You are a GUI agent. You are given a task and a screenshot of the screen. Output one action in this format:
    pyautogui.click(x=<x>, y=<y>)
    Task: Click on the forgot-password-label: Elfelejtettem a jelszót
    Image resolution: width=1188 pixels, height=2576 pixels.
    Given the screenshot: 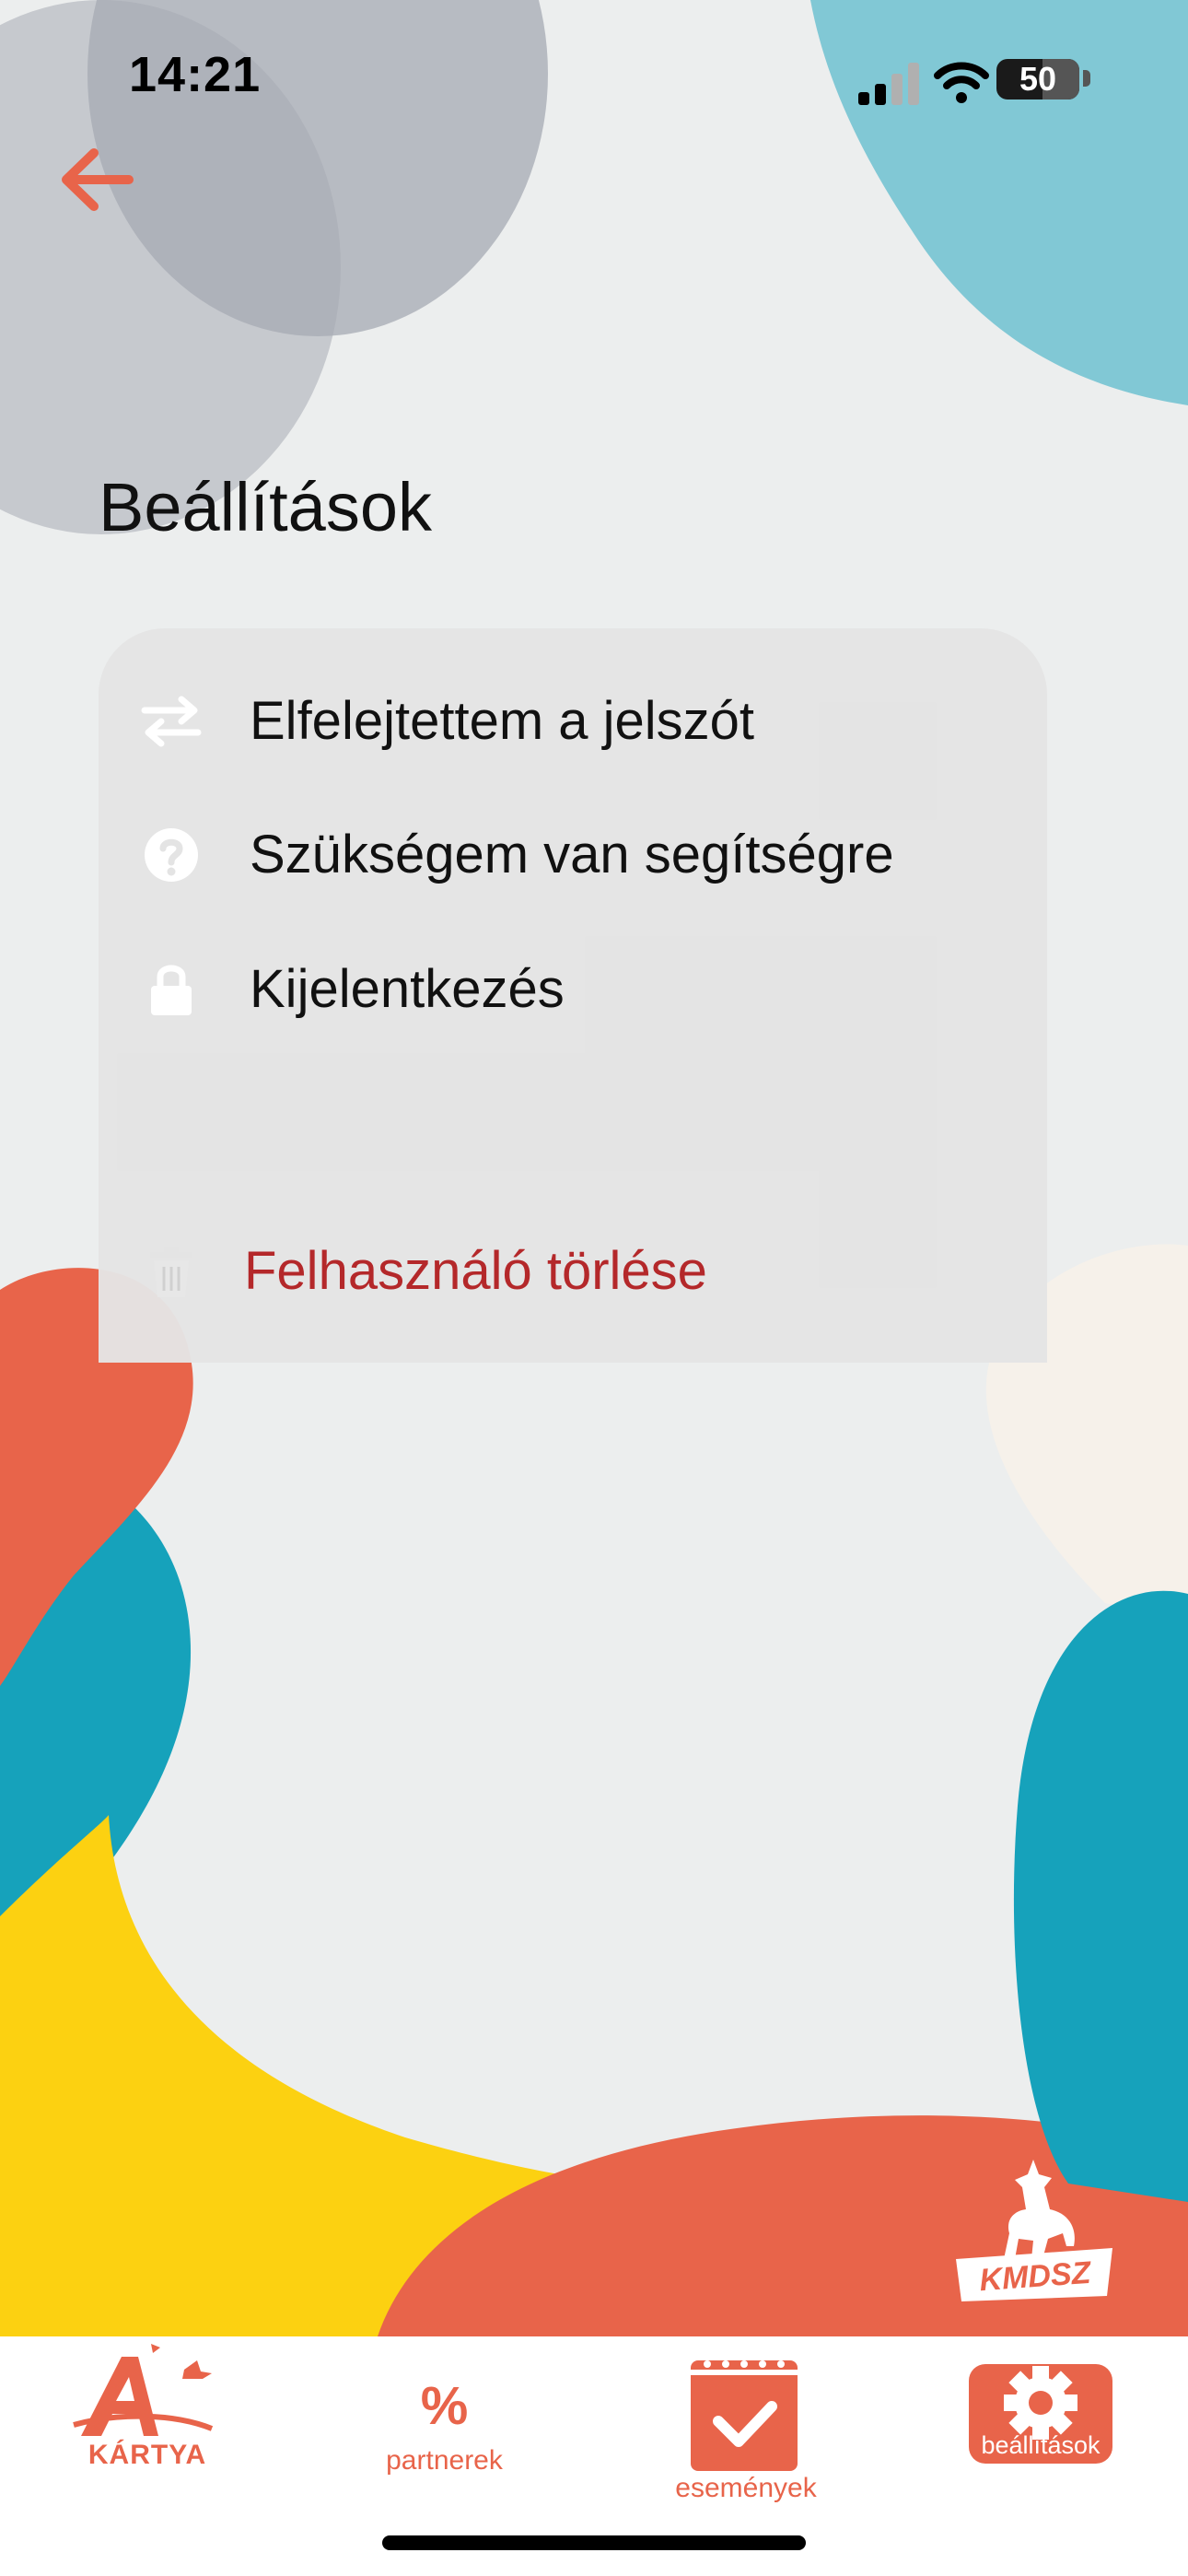 What is the action you would take?
    pyautogui.click(x=502, y=721)
    